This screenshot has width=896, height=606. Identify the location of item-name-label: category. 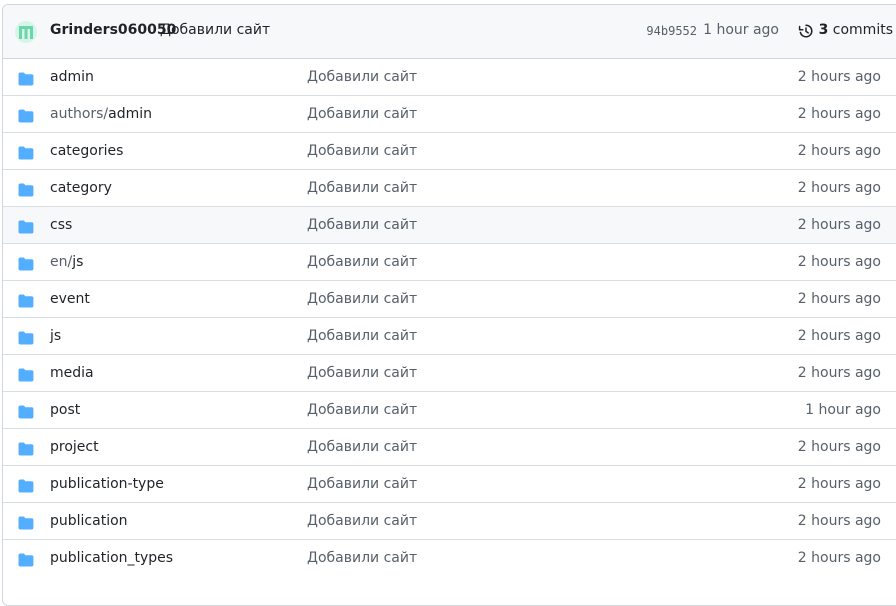
(81, 188).